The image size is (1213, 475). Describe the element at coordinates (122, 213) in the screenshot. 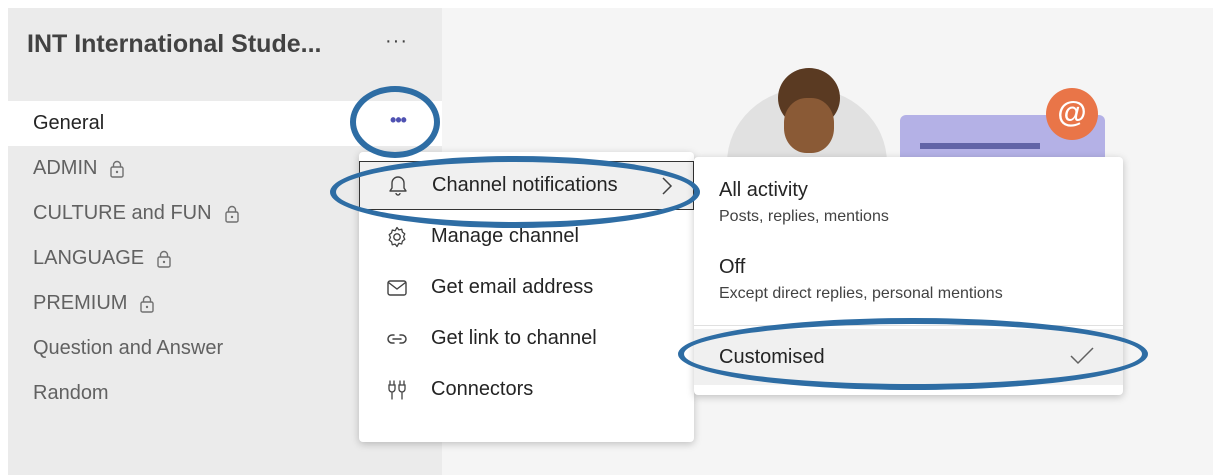

I see `channel-label: CULTURE and FUN` at that location.